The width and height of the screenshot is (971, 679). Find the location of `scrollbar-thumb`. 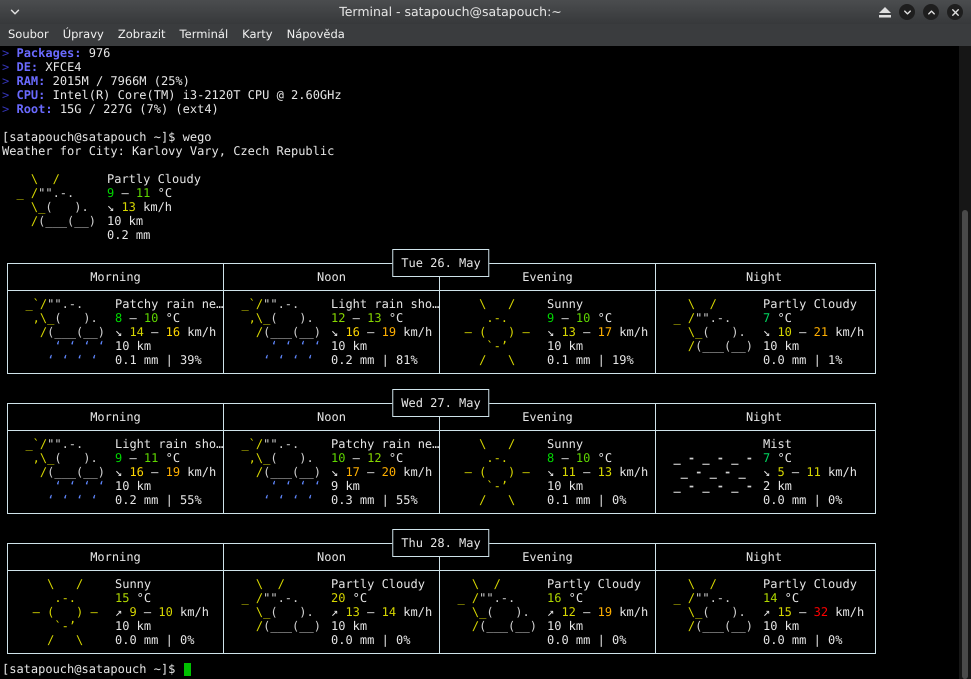

scrollbar-thumb is located at coordinates (965, 444).